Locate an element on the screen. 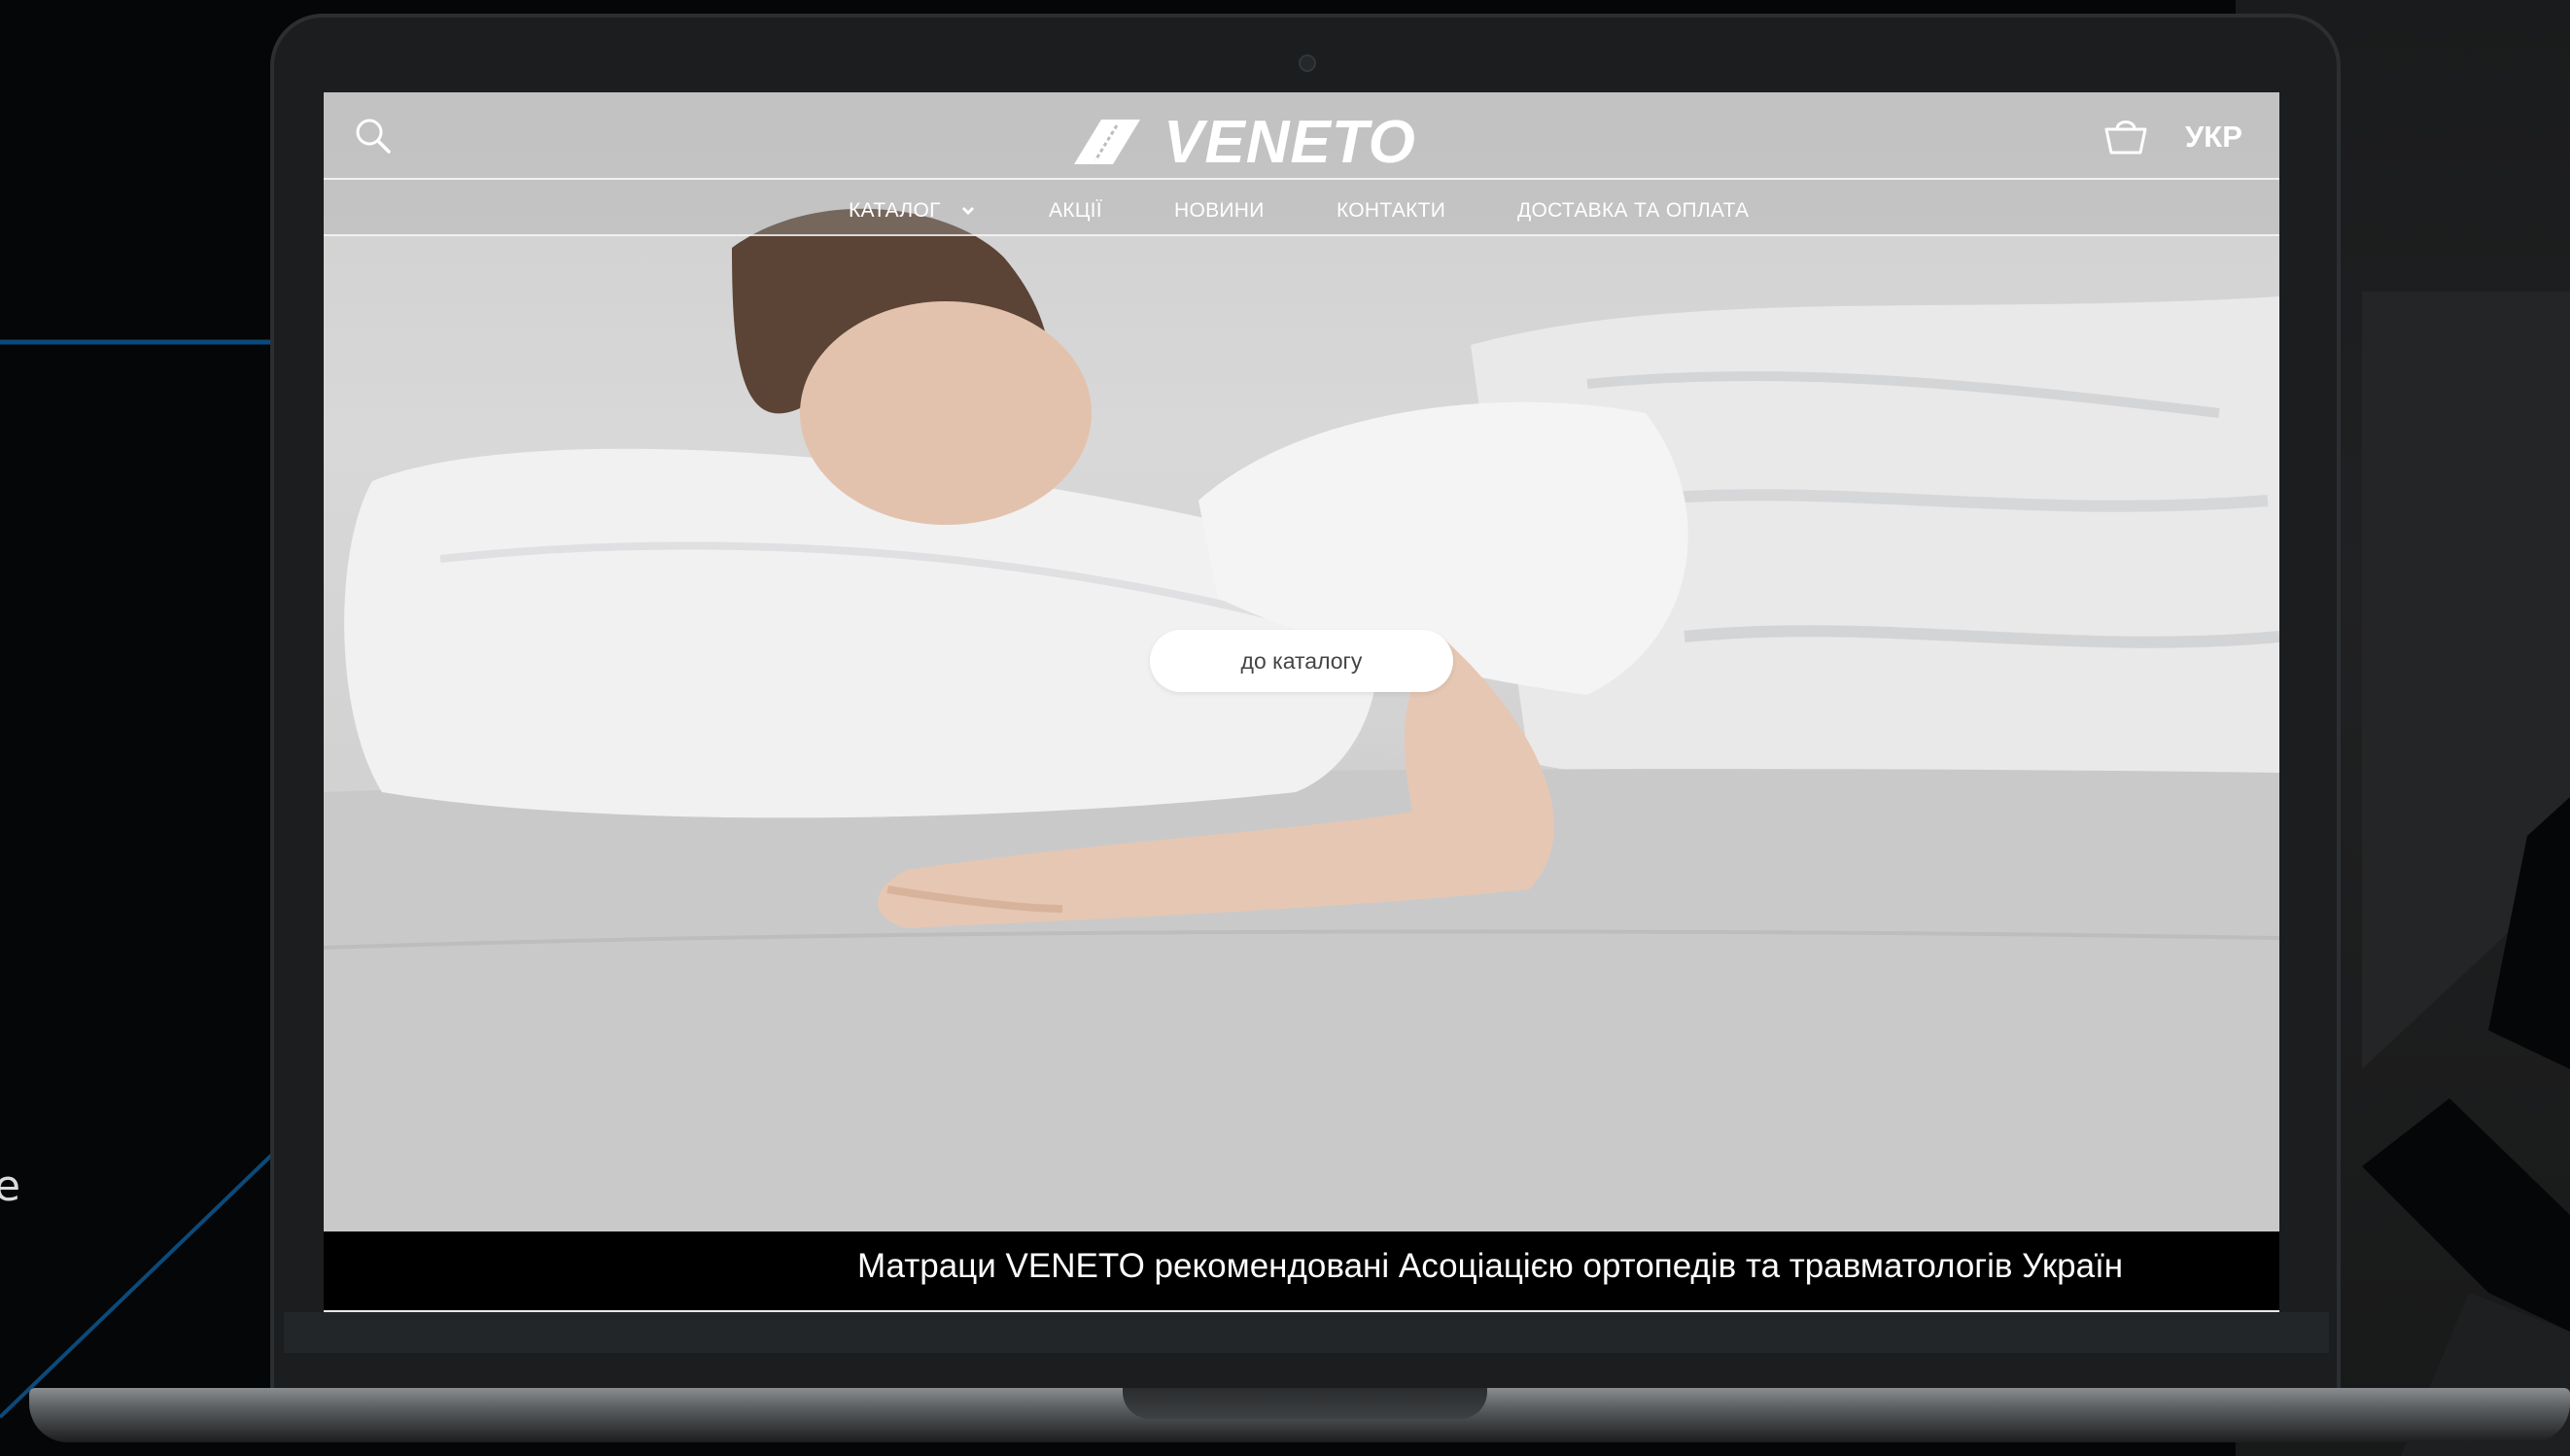  brand-logo-mark is located at coordinates (1107, 142).